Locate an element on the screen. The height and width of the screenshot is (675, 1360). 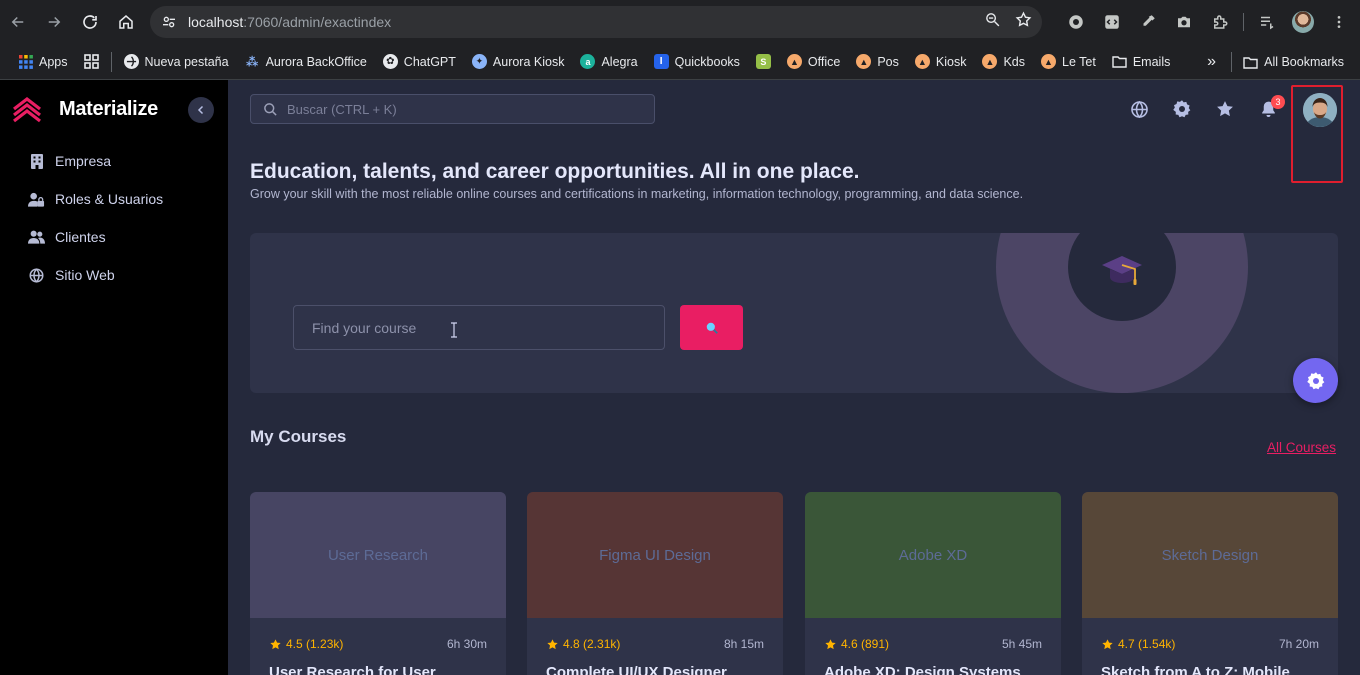
home-icon is located at coordinates (126, 22).